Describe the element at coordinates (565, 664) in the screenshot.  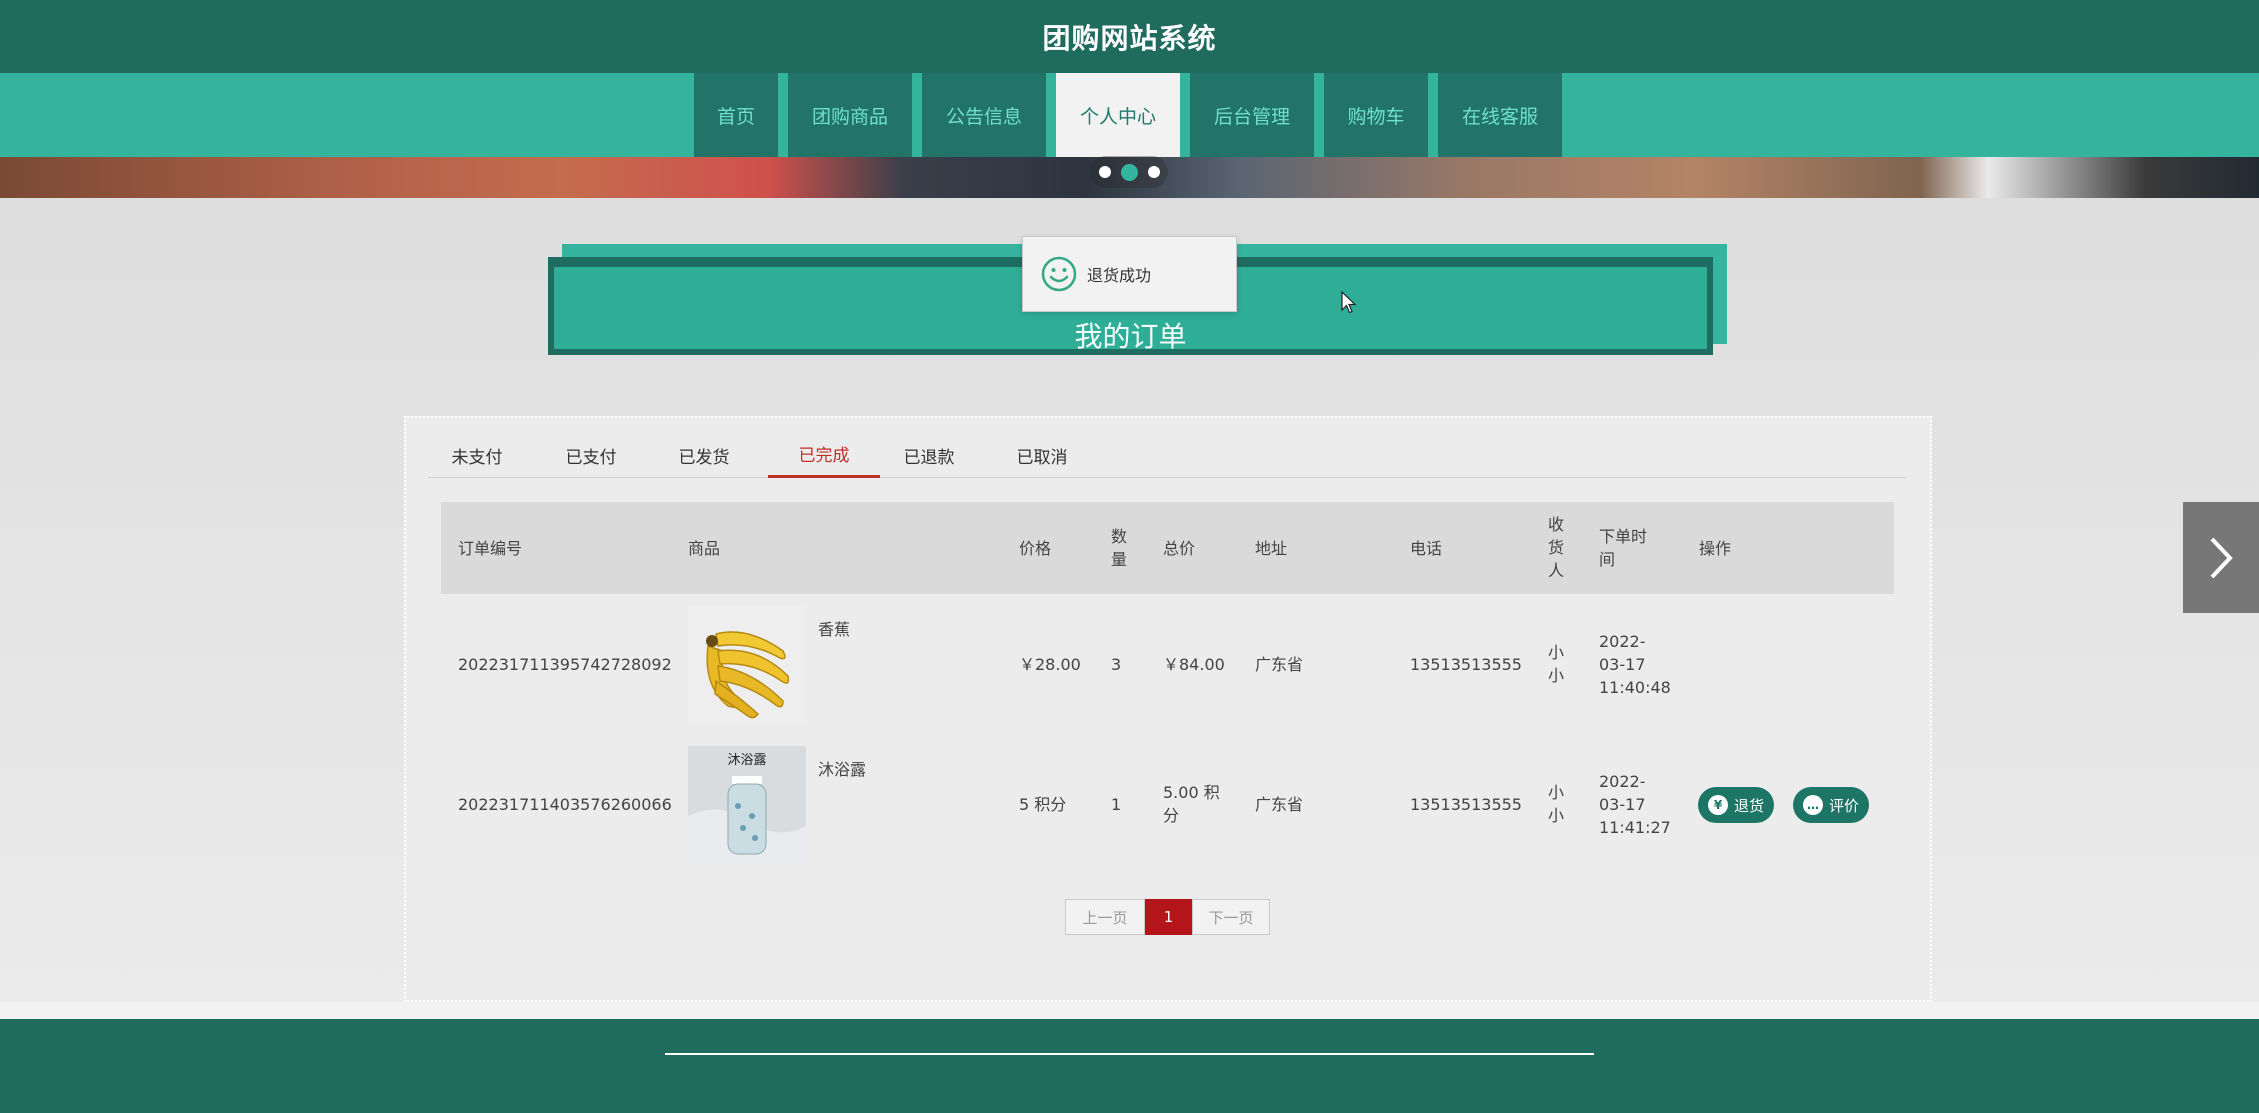
I see `order-no: 202231711395742728092` at that location.